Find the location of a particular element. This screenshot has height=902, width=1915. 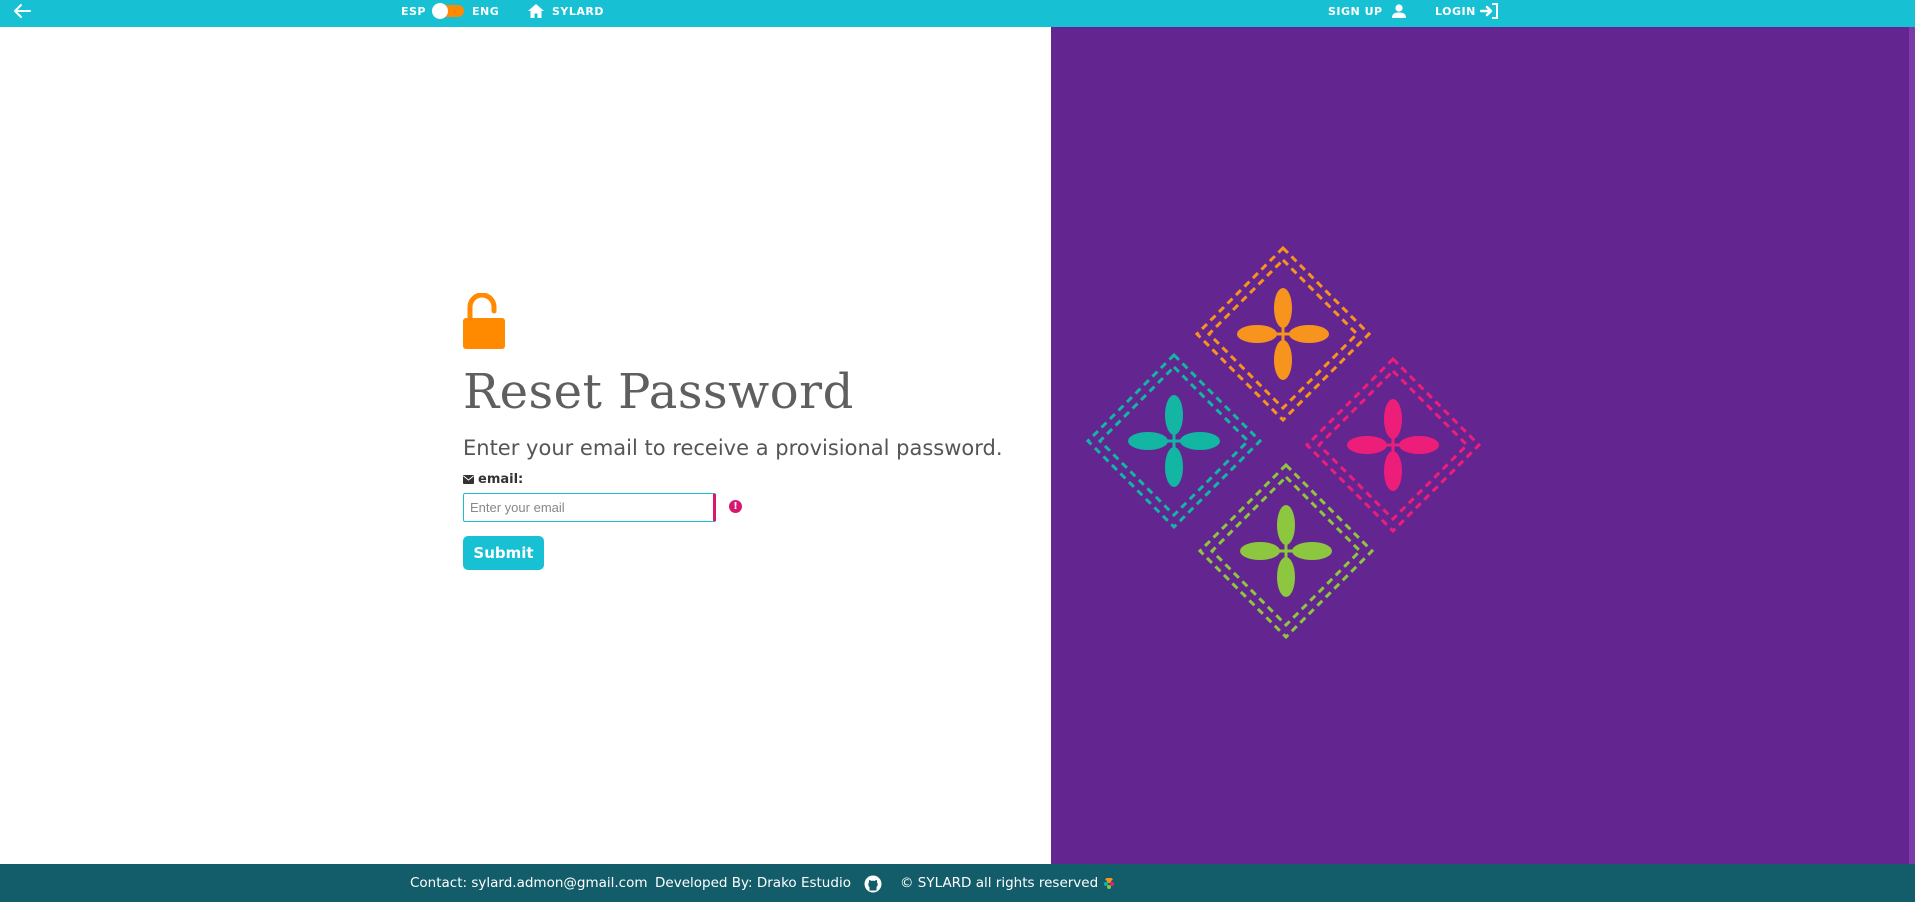

footer-developer: Developed By: Drako Estudio is located at coordinates (753, 883).